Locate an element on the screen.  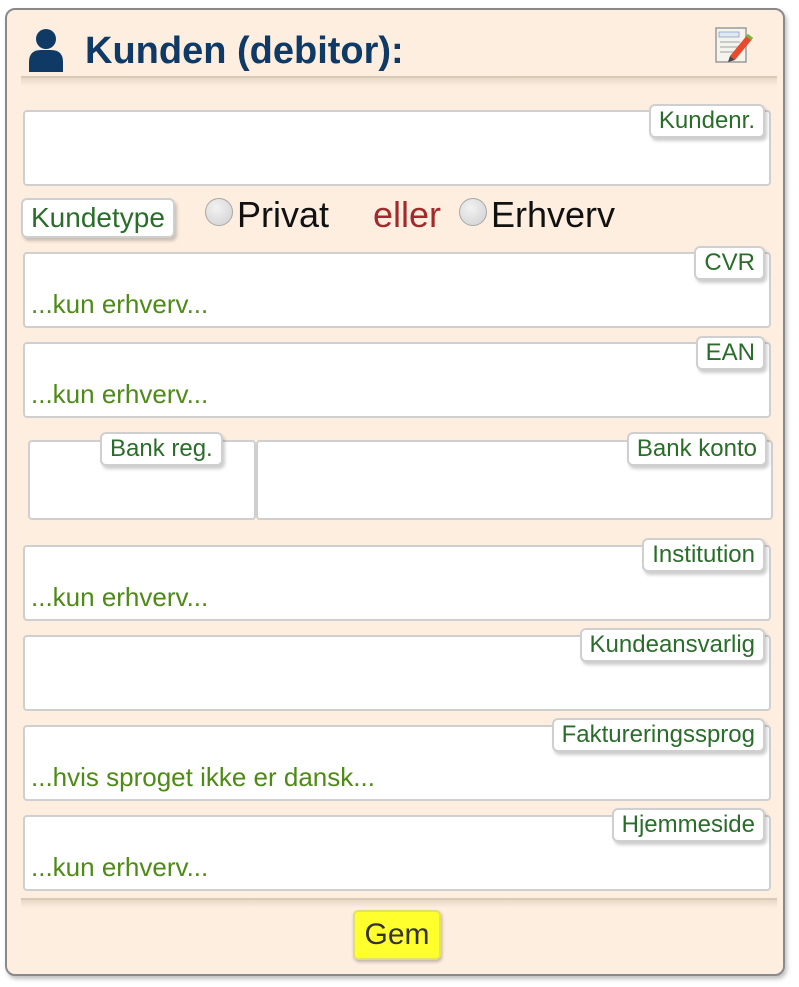
radio-privat-label: Privat is located at coordinates (283, 215).